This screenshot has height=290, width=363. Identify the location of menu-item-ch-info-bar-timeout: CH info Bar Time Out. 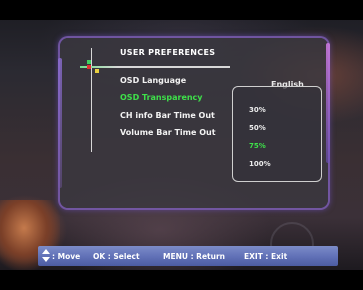
(167, 115).